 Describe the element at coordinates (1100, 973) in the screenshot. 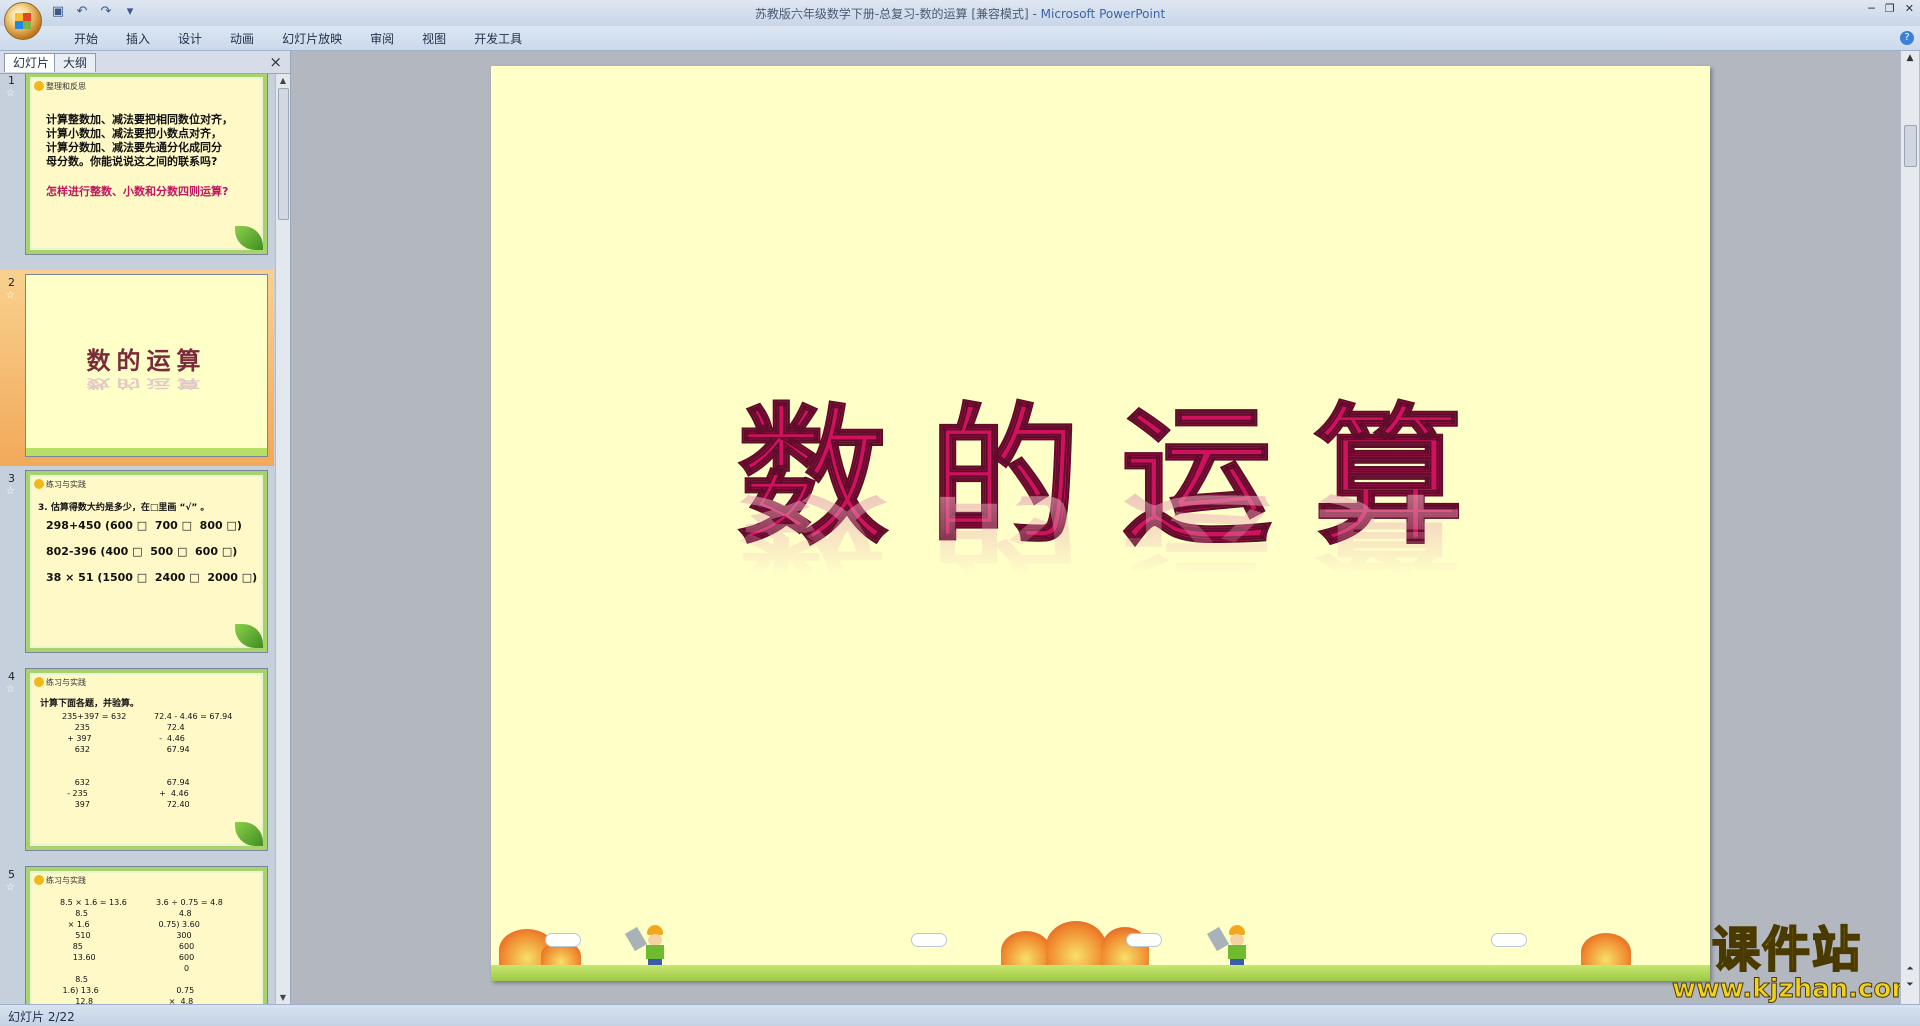

I see `grass-strip` at that location.